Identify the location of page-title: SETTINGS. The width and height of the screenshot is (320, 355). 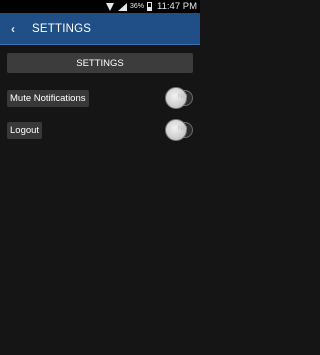
(62, 28).